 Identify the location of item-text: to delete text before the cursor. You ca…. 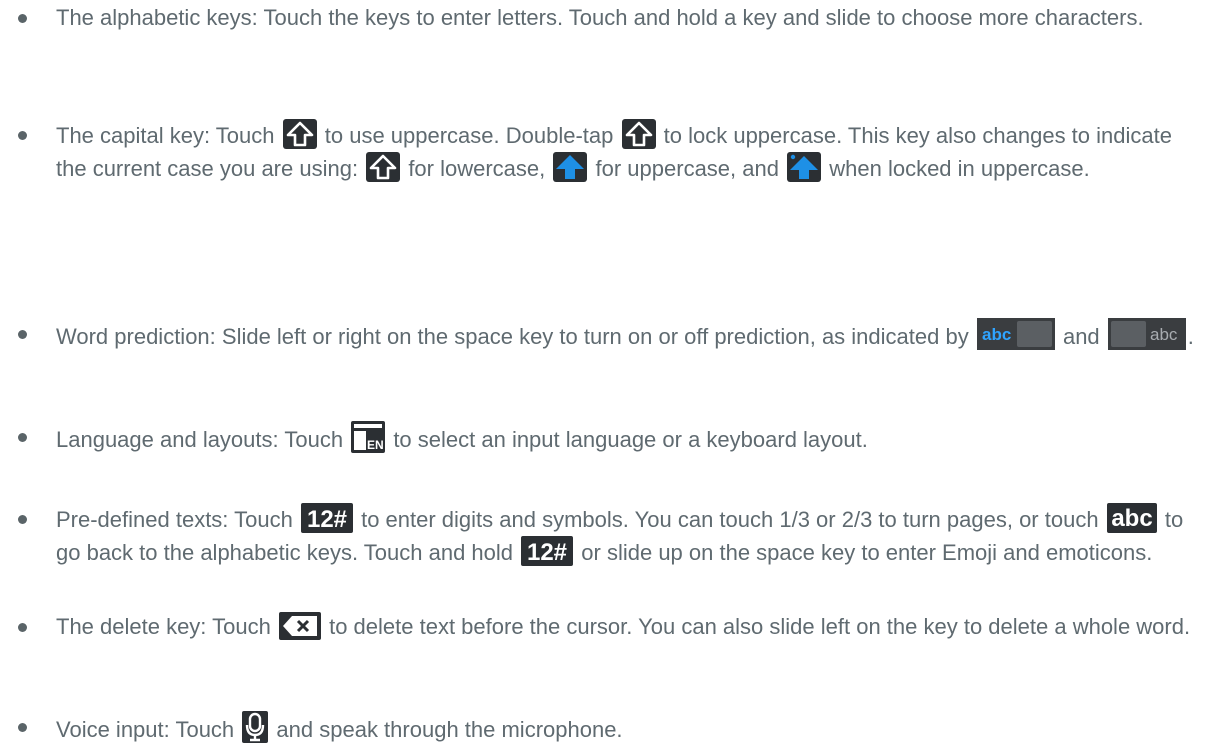
(760, 626).